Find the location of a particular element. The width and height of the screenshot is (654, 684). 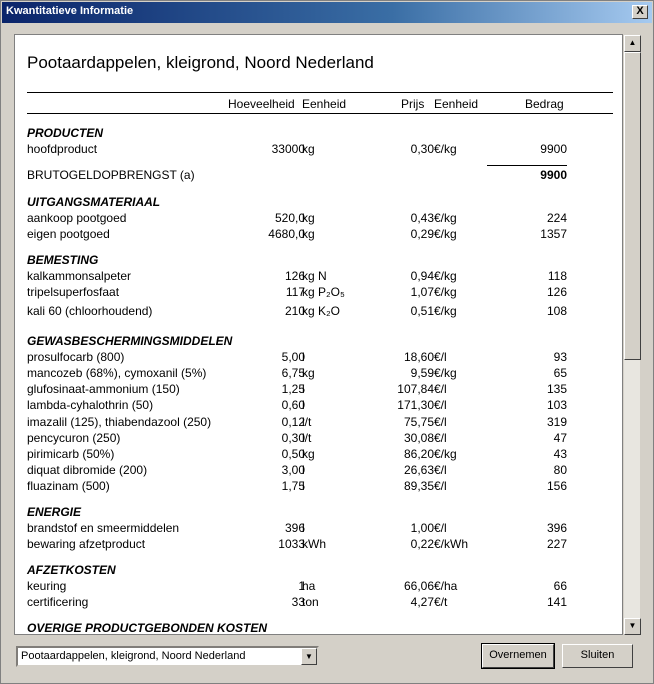

section-afzetkosten: AFZETKOSTEN is located at coordinates (71, 570).